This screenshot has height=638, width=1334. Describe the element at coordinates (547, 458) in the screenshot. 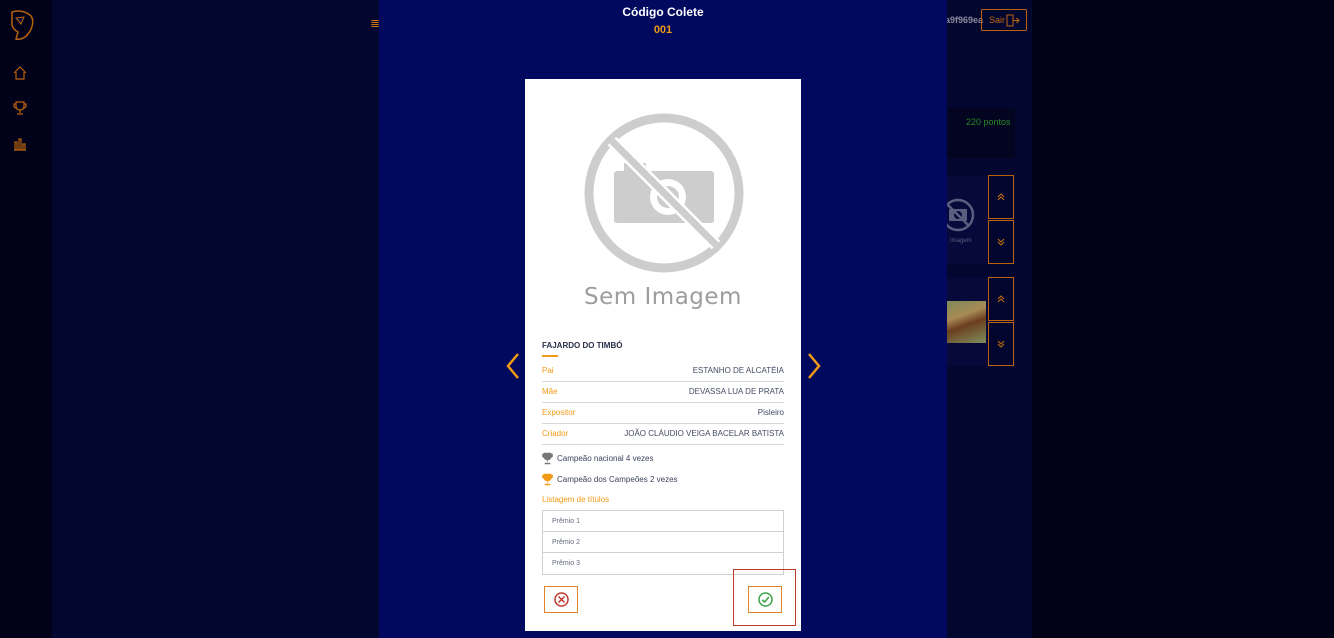

I see `trophy-silver-icon` at that location.